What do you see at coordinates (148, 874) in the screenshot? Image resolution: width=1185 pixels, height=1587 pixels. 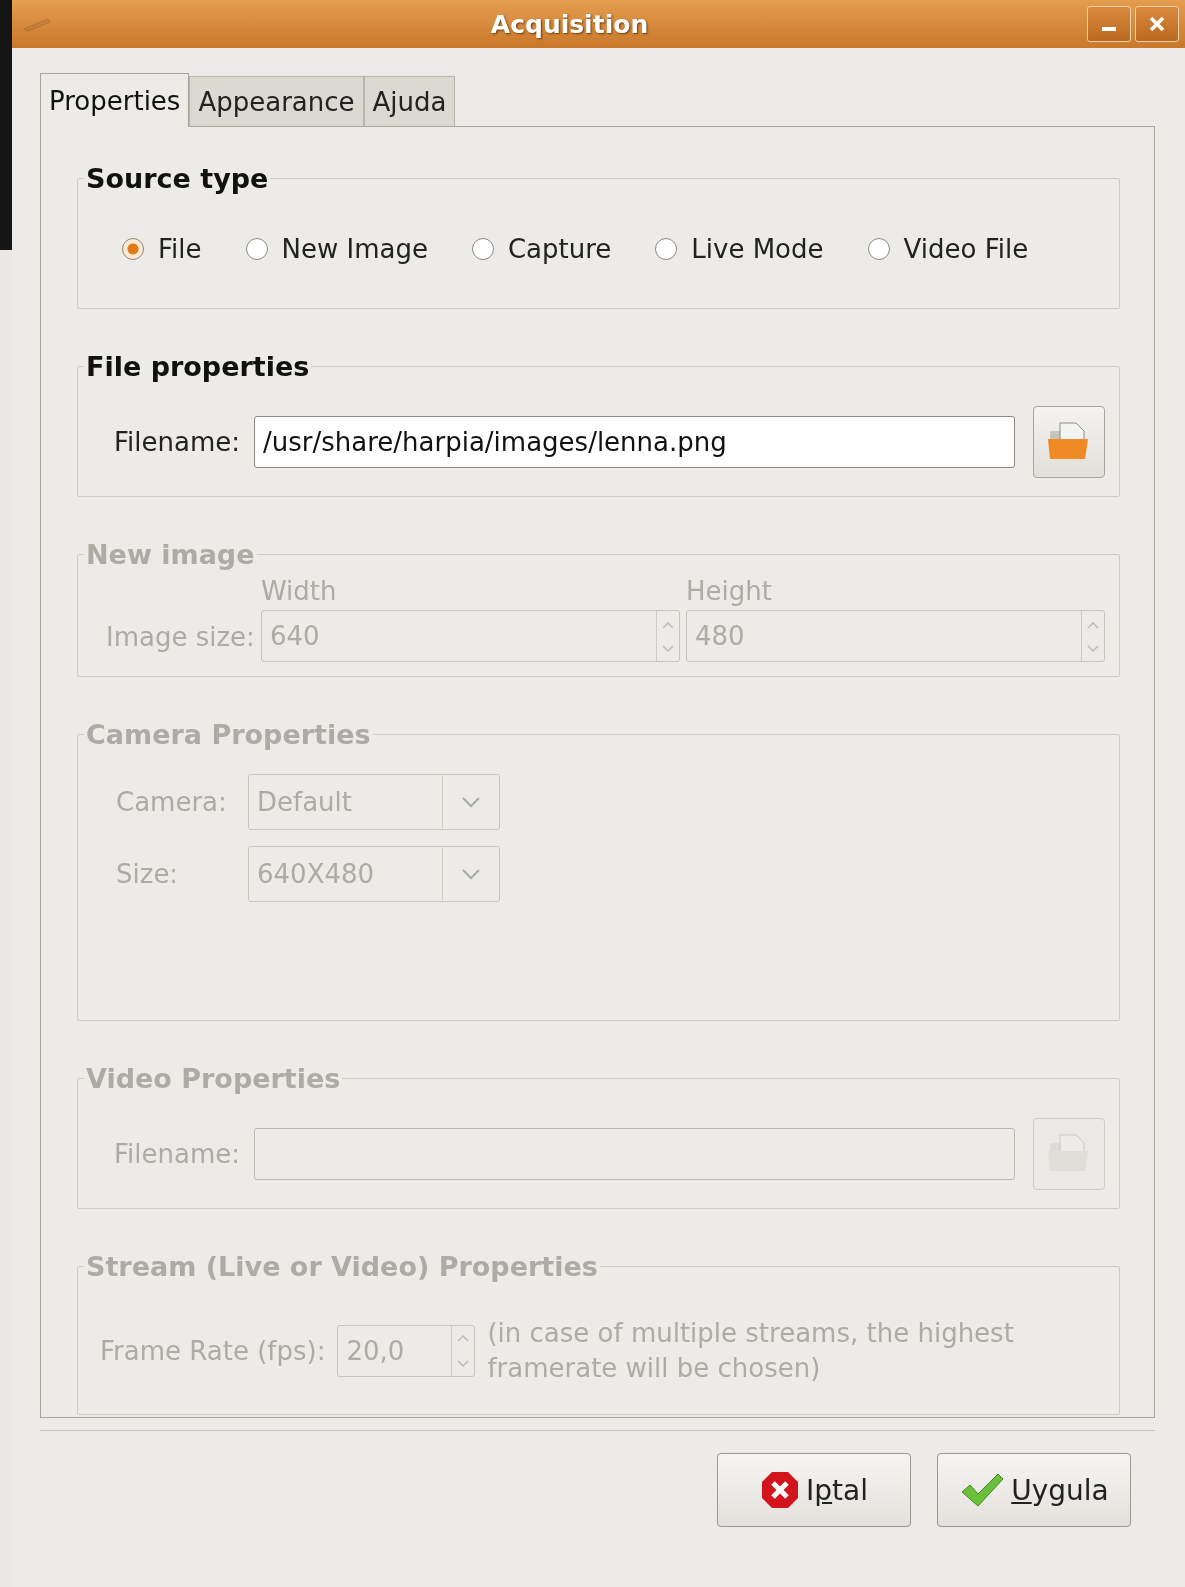 I see `field-label: Size:` at bounding box center [148, 874].